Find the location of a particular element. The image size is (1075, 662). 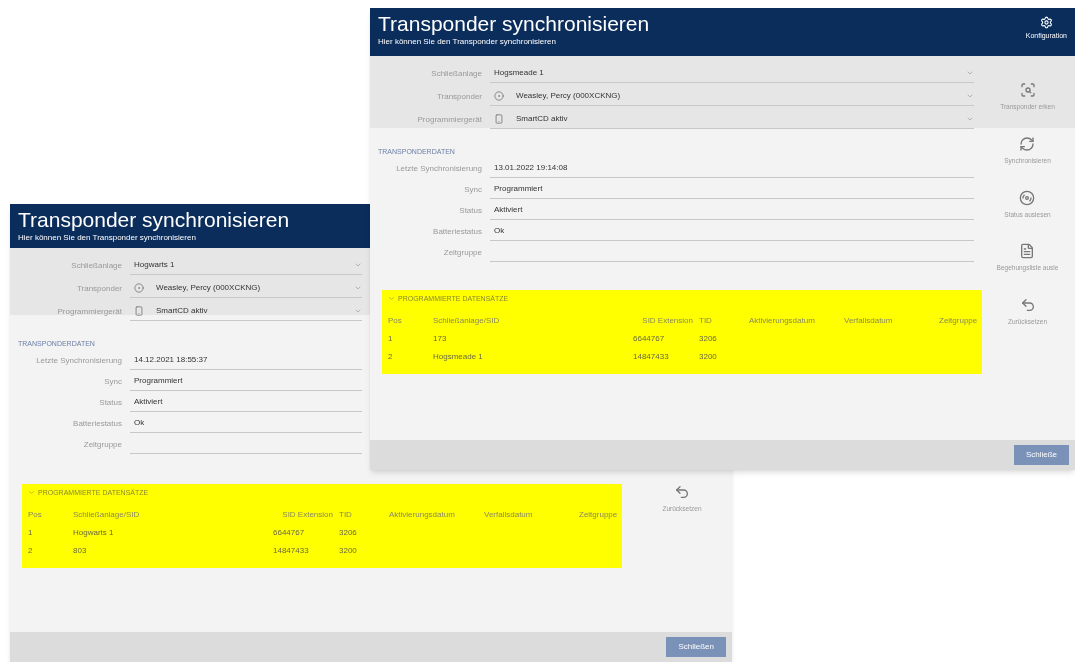

text-field: 14.12.2021 18:55:37 is located at coordinates (246, 360).